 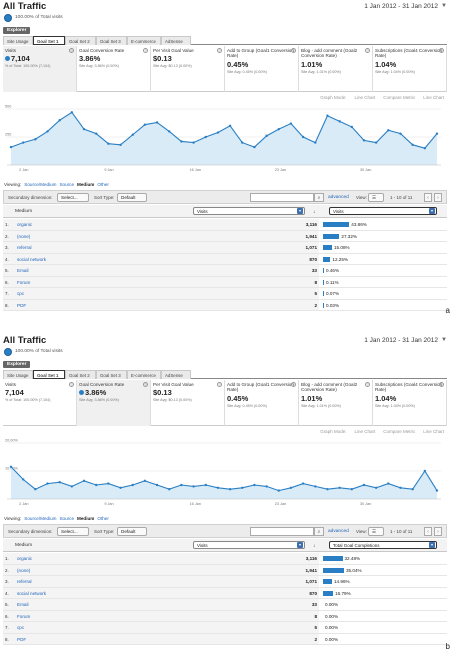 What do you see at coordinates (225, 605) in the screenshot?
I see `table-row: 5. Email 33 0.00%` at bounding box center [225, 605].